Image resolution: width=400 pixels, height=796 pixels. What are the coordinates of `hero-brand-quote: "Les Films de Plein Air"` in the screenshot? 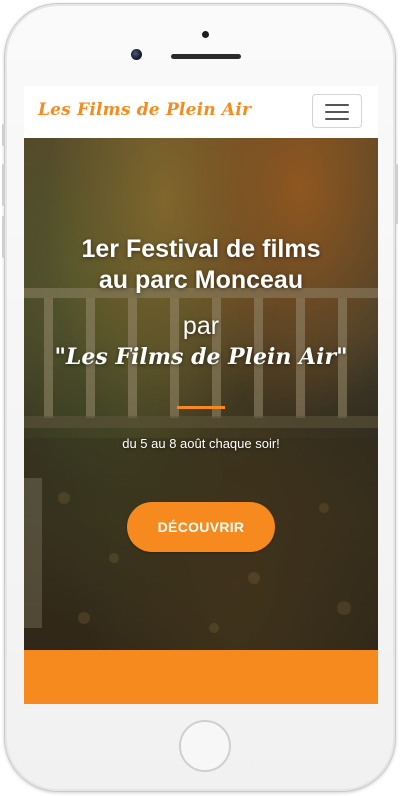 It's located at (201, 357).